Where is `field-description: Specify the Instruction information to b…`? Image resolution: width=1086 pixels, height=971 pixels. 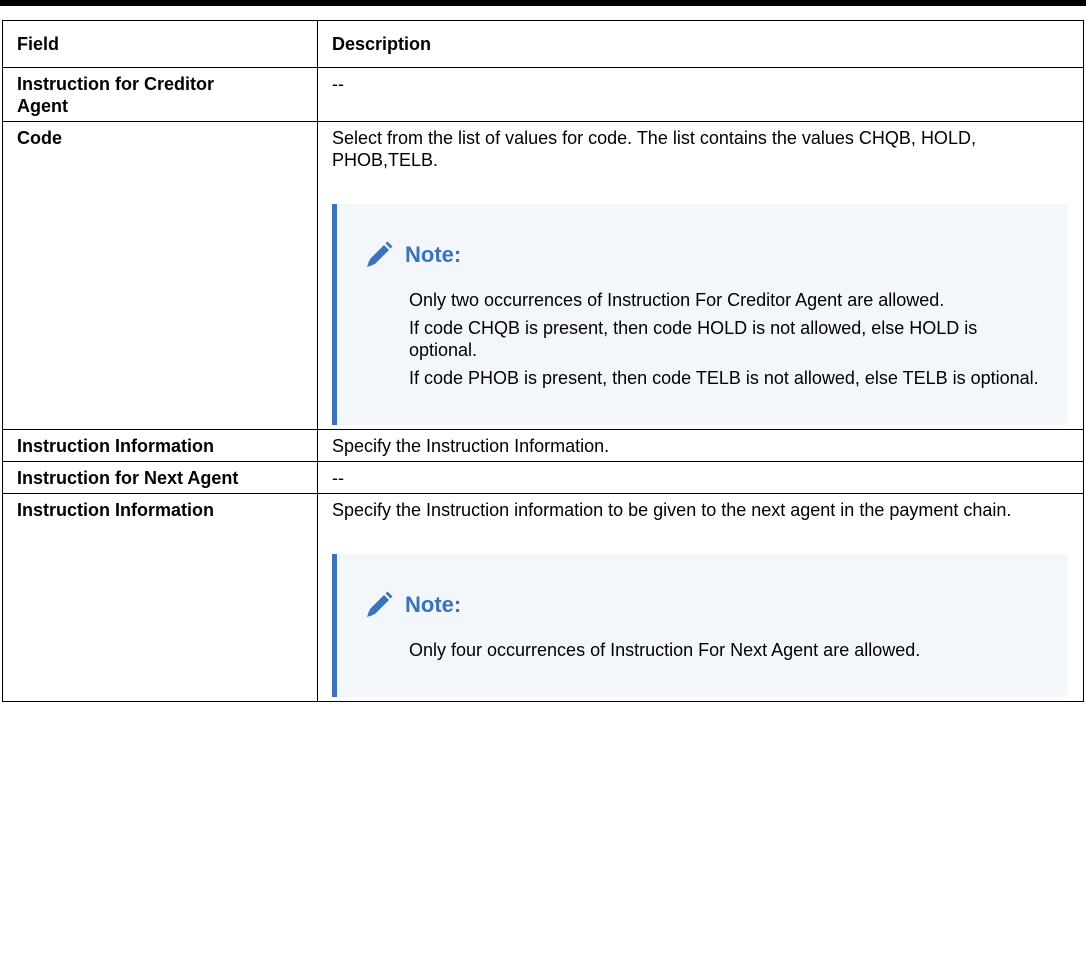
field-description: Specify the Instruction information to b… is located at coordinates (672, 510).